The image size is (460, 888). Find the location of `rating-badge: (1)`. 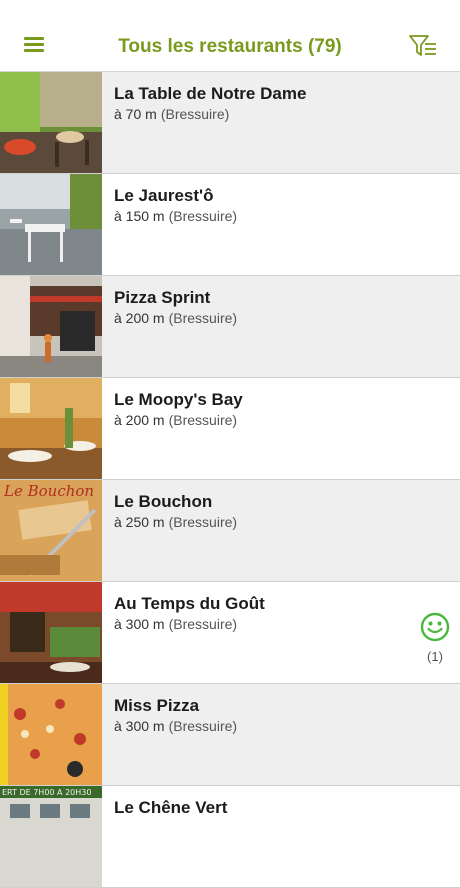

rating-badge: (1) is located at coordinates (435, 638).